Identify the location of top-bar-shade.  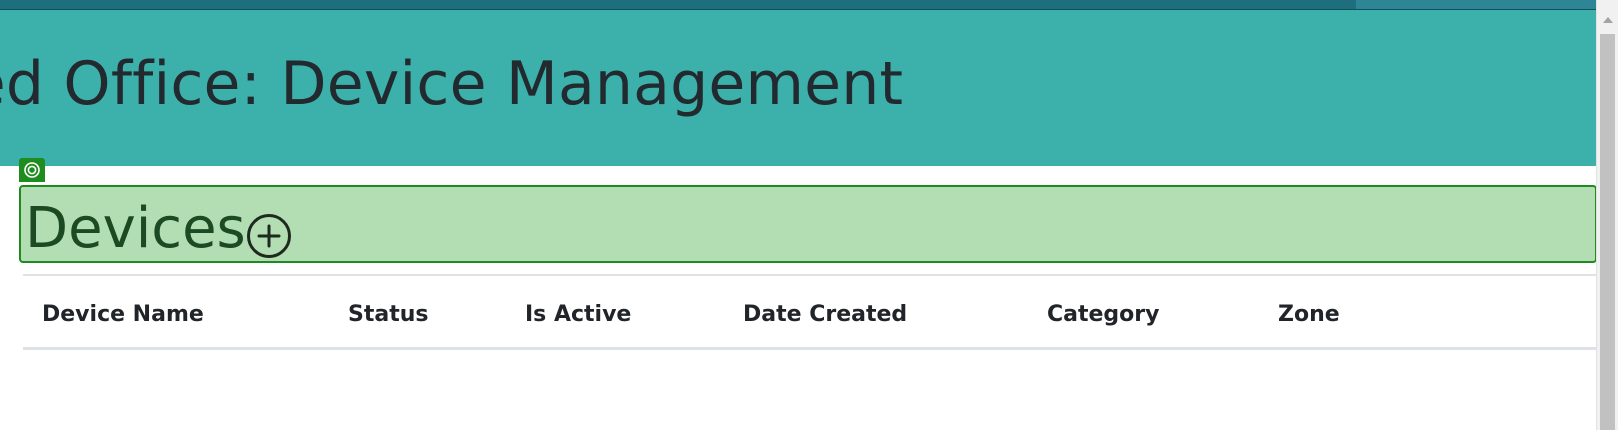
(1476, 4).